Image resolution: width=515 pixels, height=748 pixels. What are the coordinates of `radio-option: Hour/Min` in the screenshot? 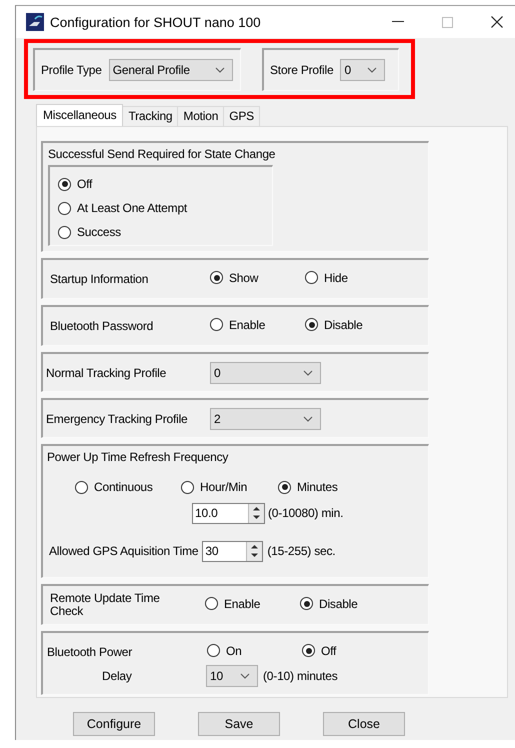 It's located at (214, 487).